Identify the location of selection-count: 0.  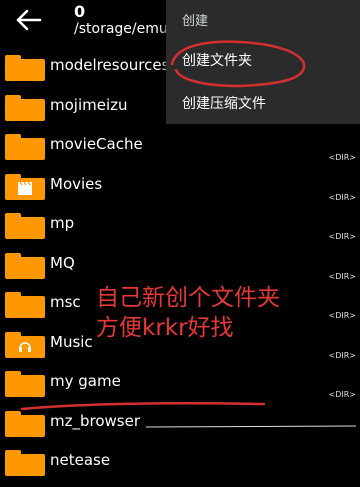
(80, 11).